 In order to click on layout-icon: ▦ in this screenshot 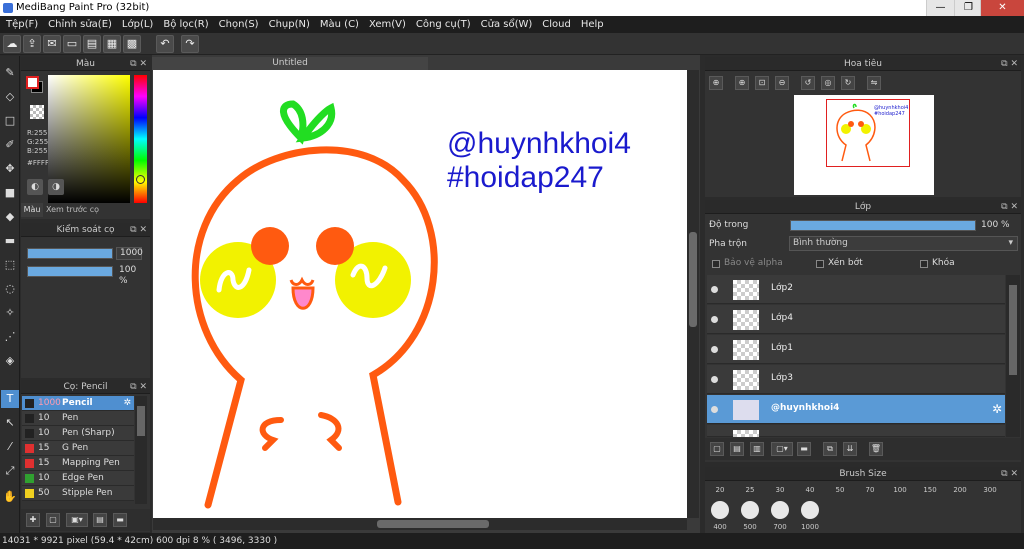, I will do `click(112, 44)`.